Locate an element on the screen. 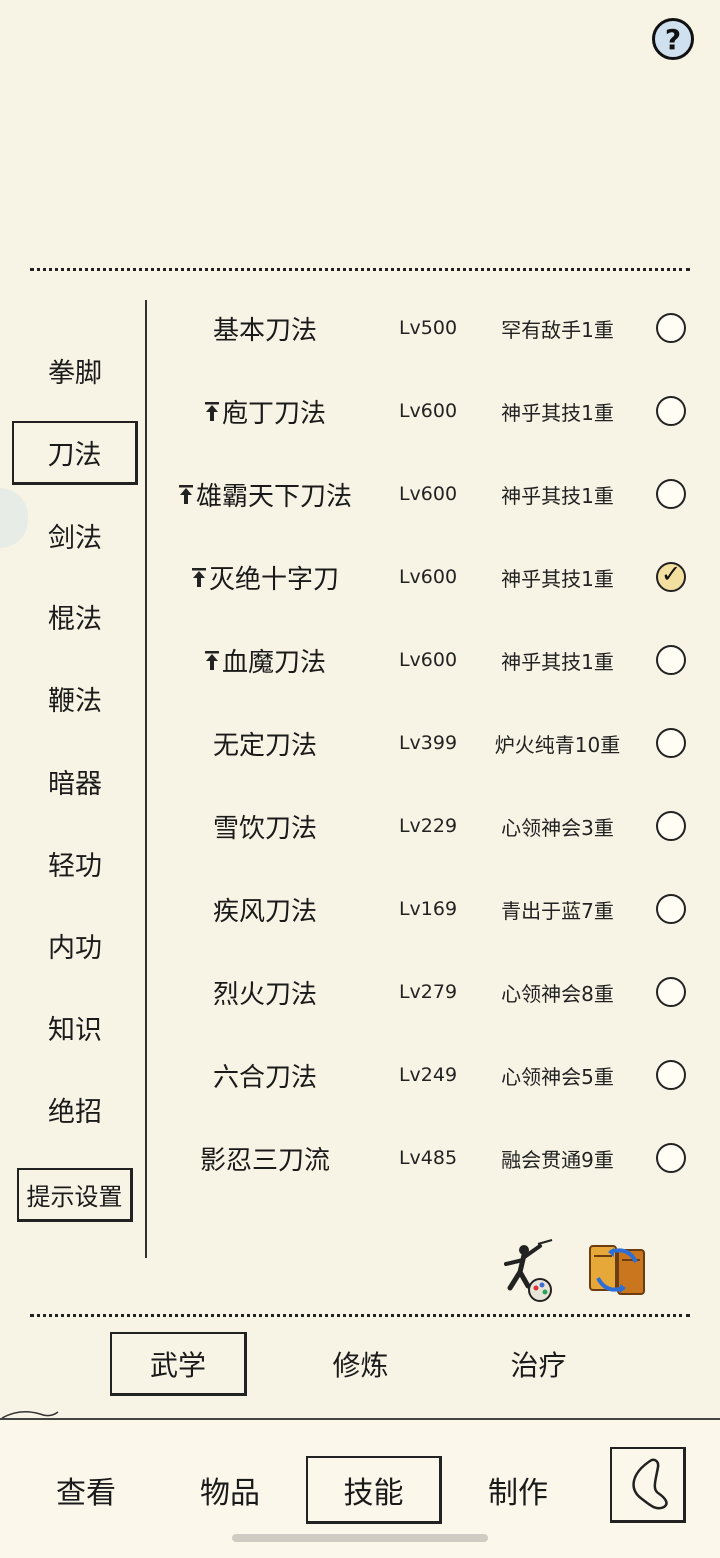 The width and height of the screenshot is (720, 1558). skill-row: 影忍三刀流 Lv485 融会贯通9重 is located at coordinates (430, 1158).